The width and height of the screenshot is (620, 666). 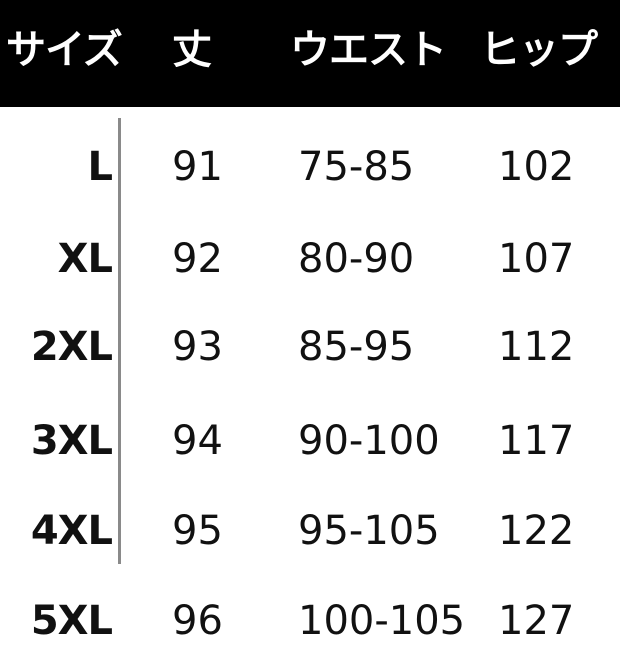 What do you see at coordinates (64, 50) in the screenshot?
I see `header-size: サイズ` at bounding box center [64, 50].